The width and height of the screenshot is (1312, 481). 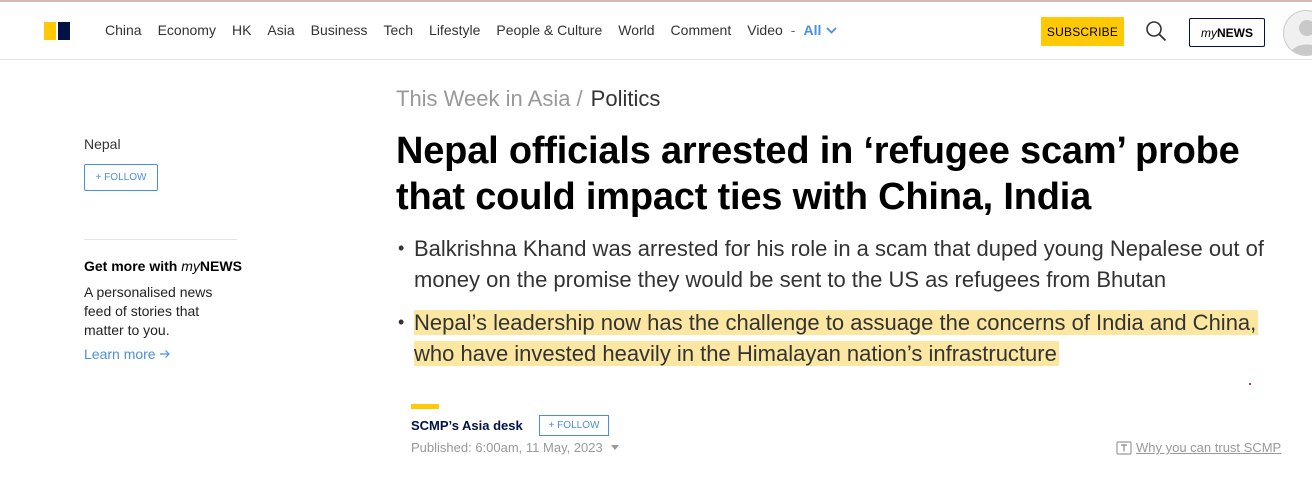 I want to click on mynews-button: my NEWS, so click(x=1227, y=32).